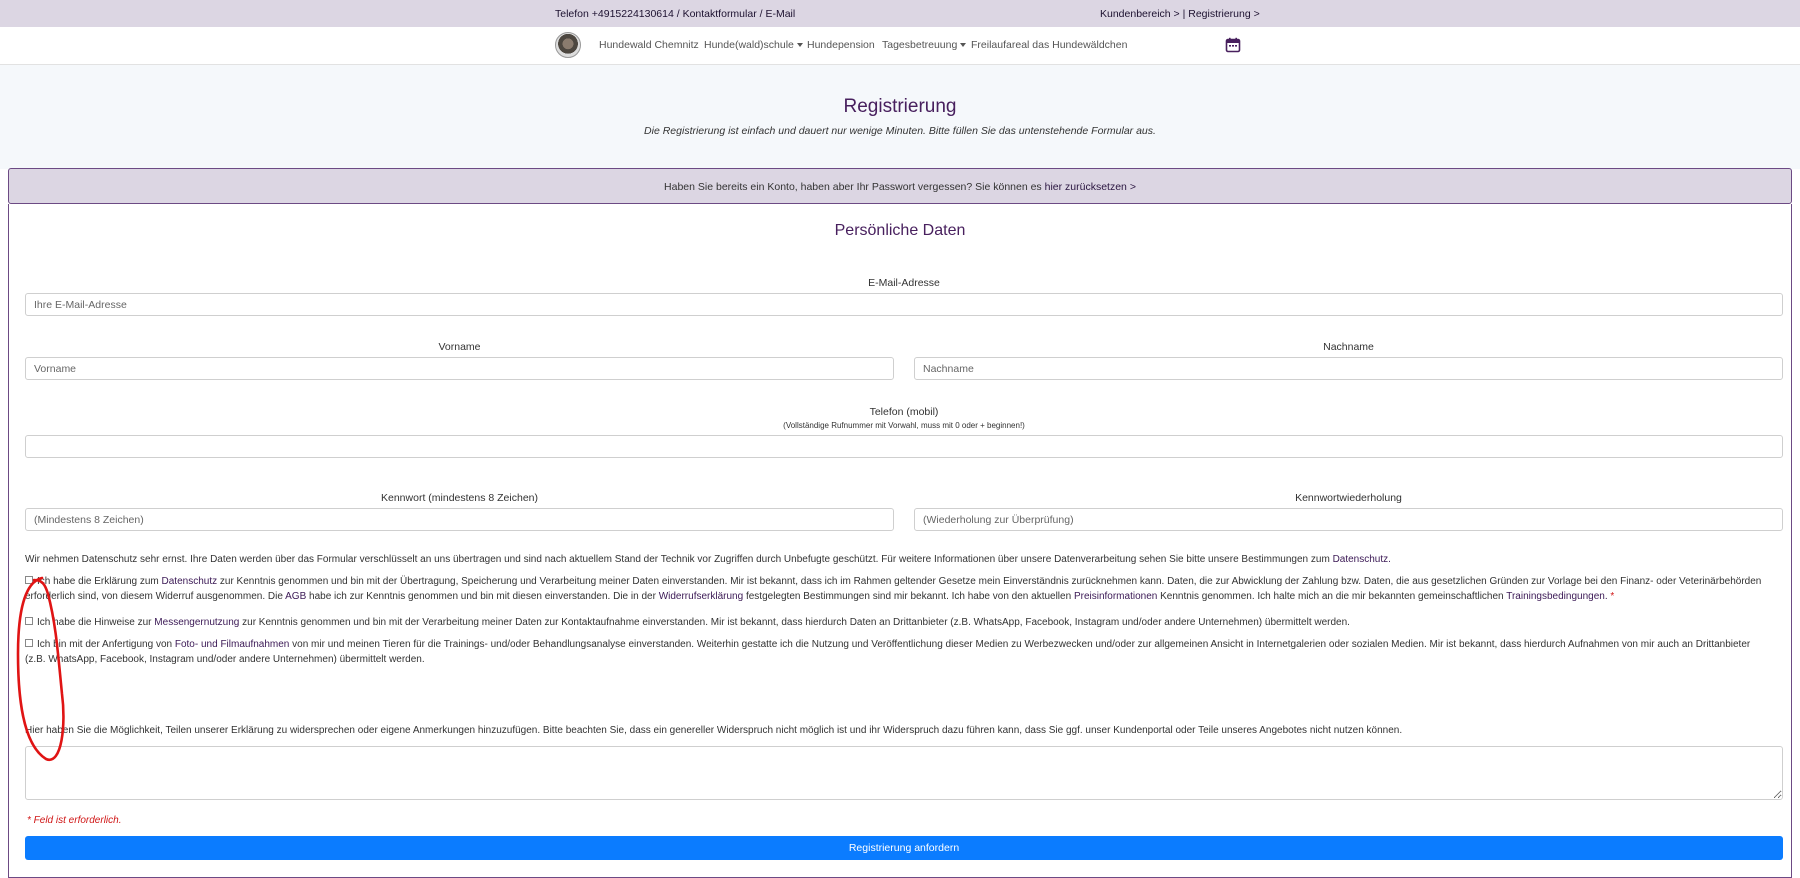 This screenshot has height=878, width=1800. I want to click on lastname-label: Nachname, so click(1348, 347).